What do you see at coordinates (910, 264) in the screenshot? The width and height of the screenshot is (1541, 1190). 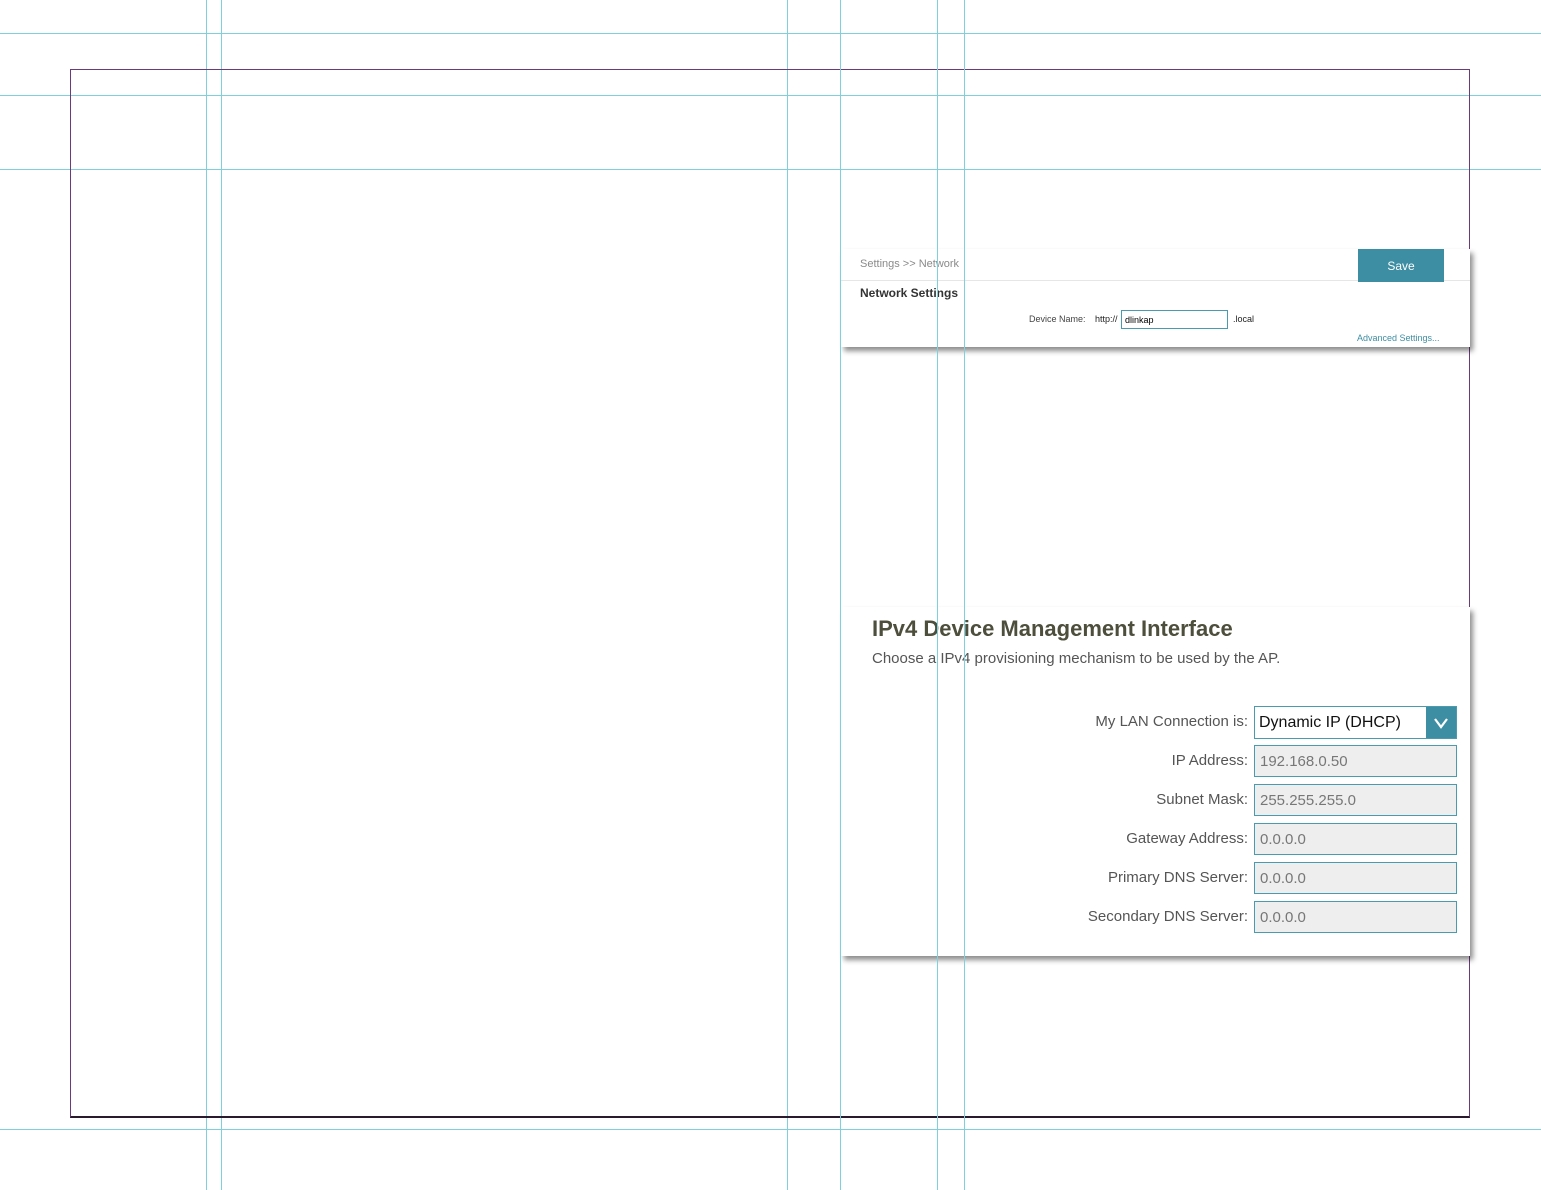 I see `breadcrumb: Settings >> Network` at bounding box center [910, 264].